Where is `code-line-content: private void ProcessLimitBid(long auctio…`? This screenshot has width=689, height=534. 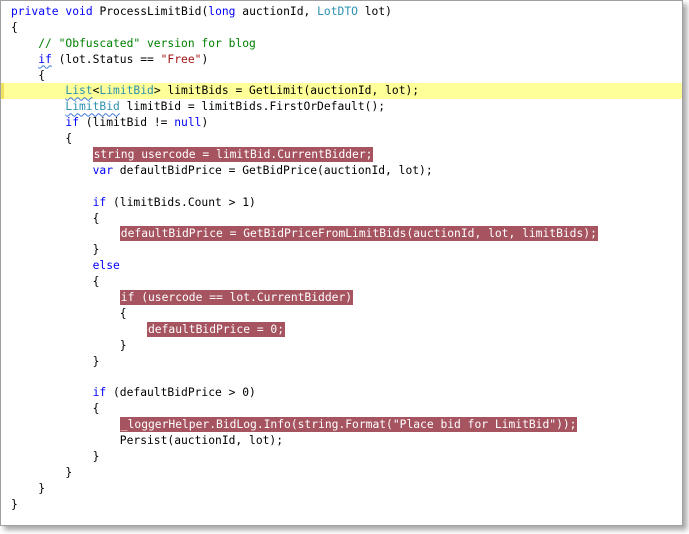
code-line-content: private void ProcessLimitBid(long auctio… is located at coordinates (201, 12).